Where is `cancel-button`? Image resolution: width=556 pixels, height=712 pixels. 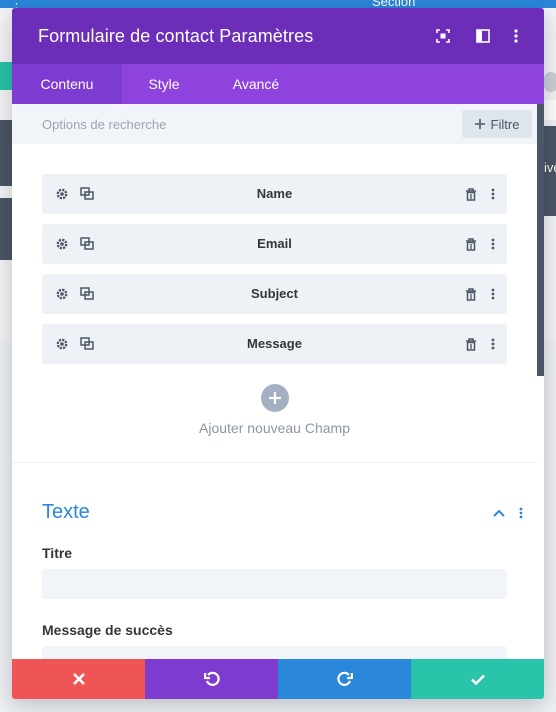
cancel-button is located at coordinates (78, 679).